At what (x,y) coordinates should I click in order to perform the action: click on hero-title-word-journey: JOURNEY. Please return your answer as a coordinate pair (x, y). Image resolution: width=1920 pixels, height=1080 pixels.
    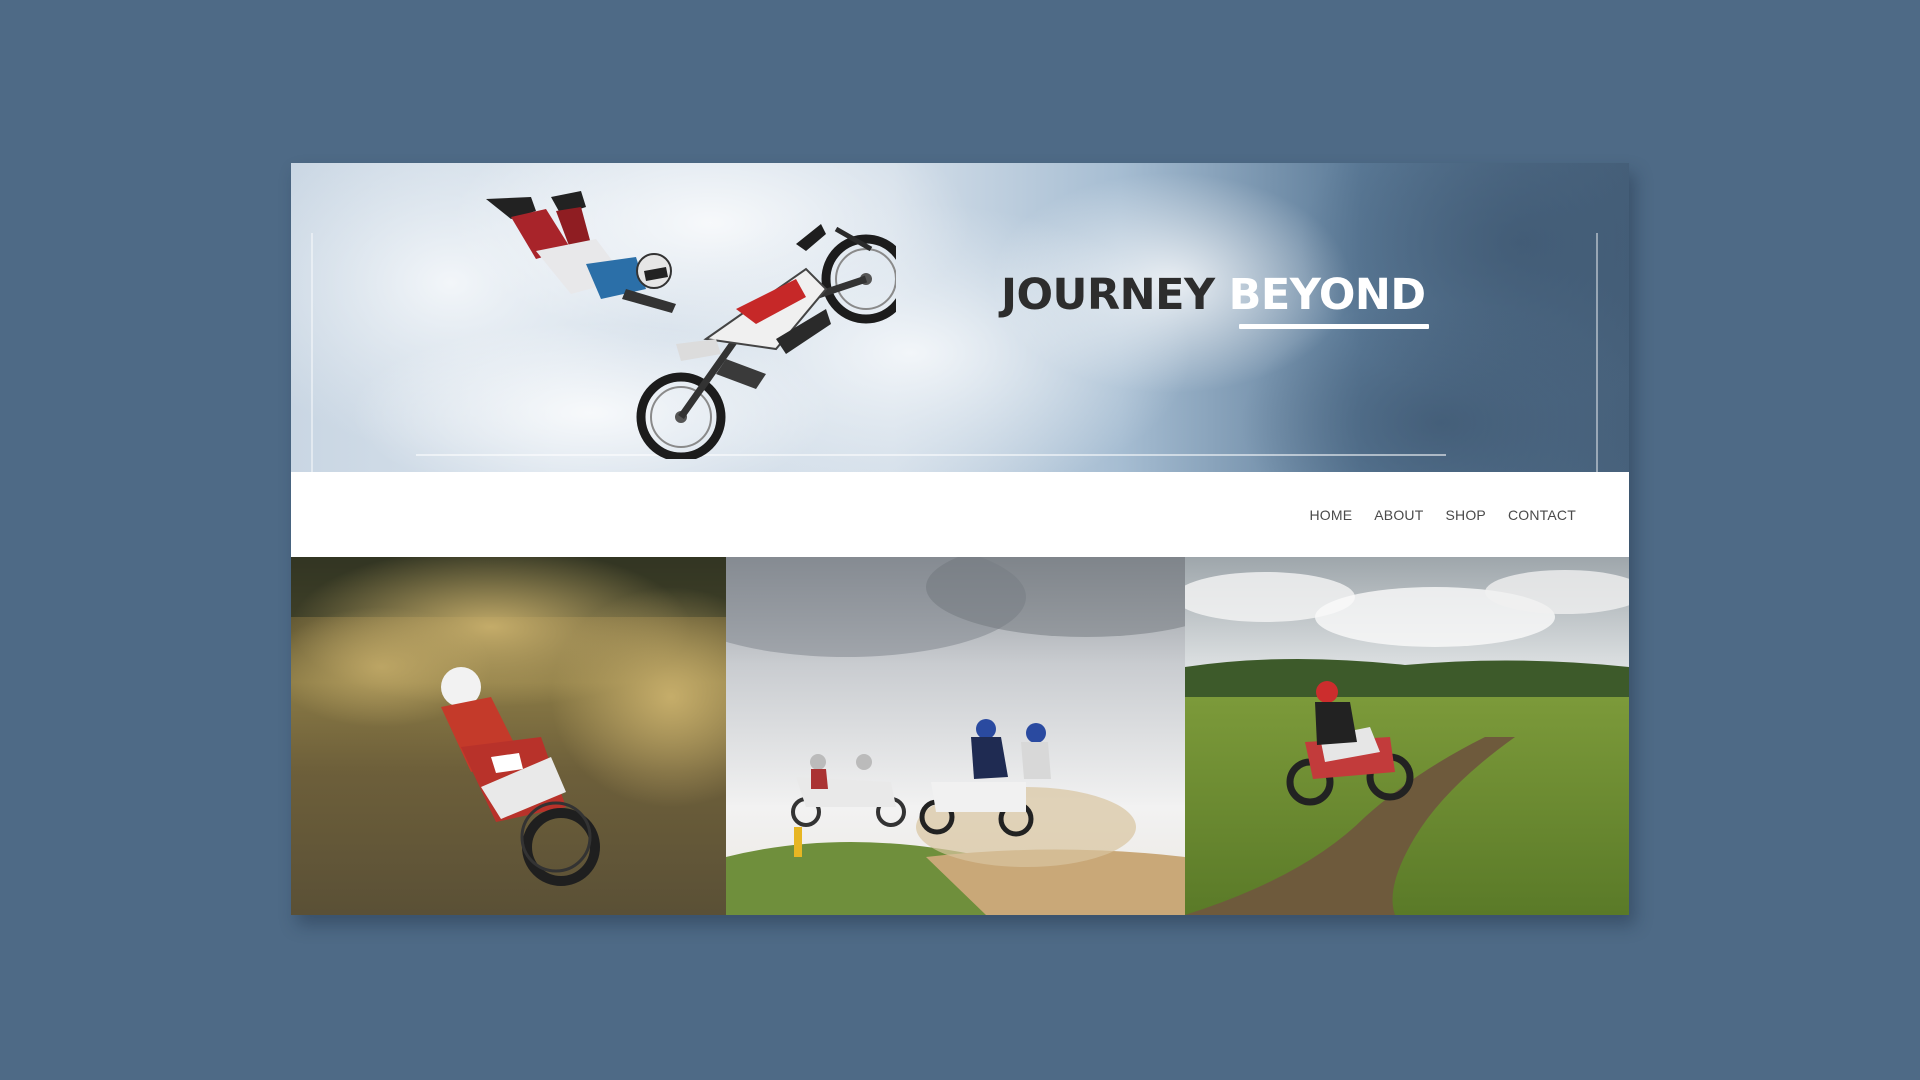
    Looking at the image, I should click on (1108, 295).